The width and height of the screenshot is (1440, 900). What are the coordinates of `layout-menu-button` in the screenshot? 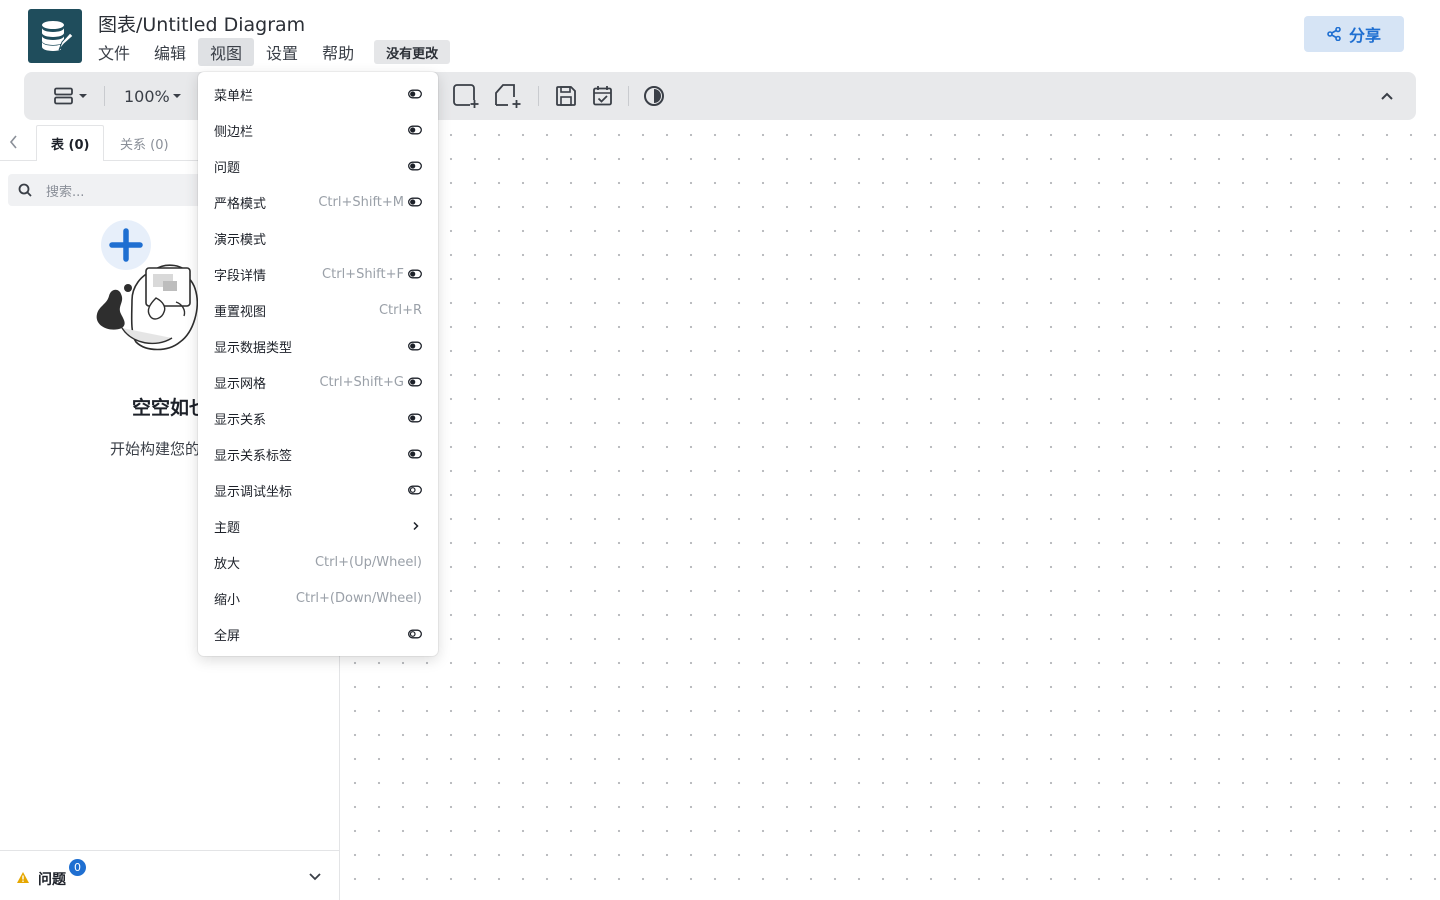 It's located at (71, 96).